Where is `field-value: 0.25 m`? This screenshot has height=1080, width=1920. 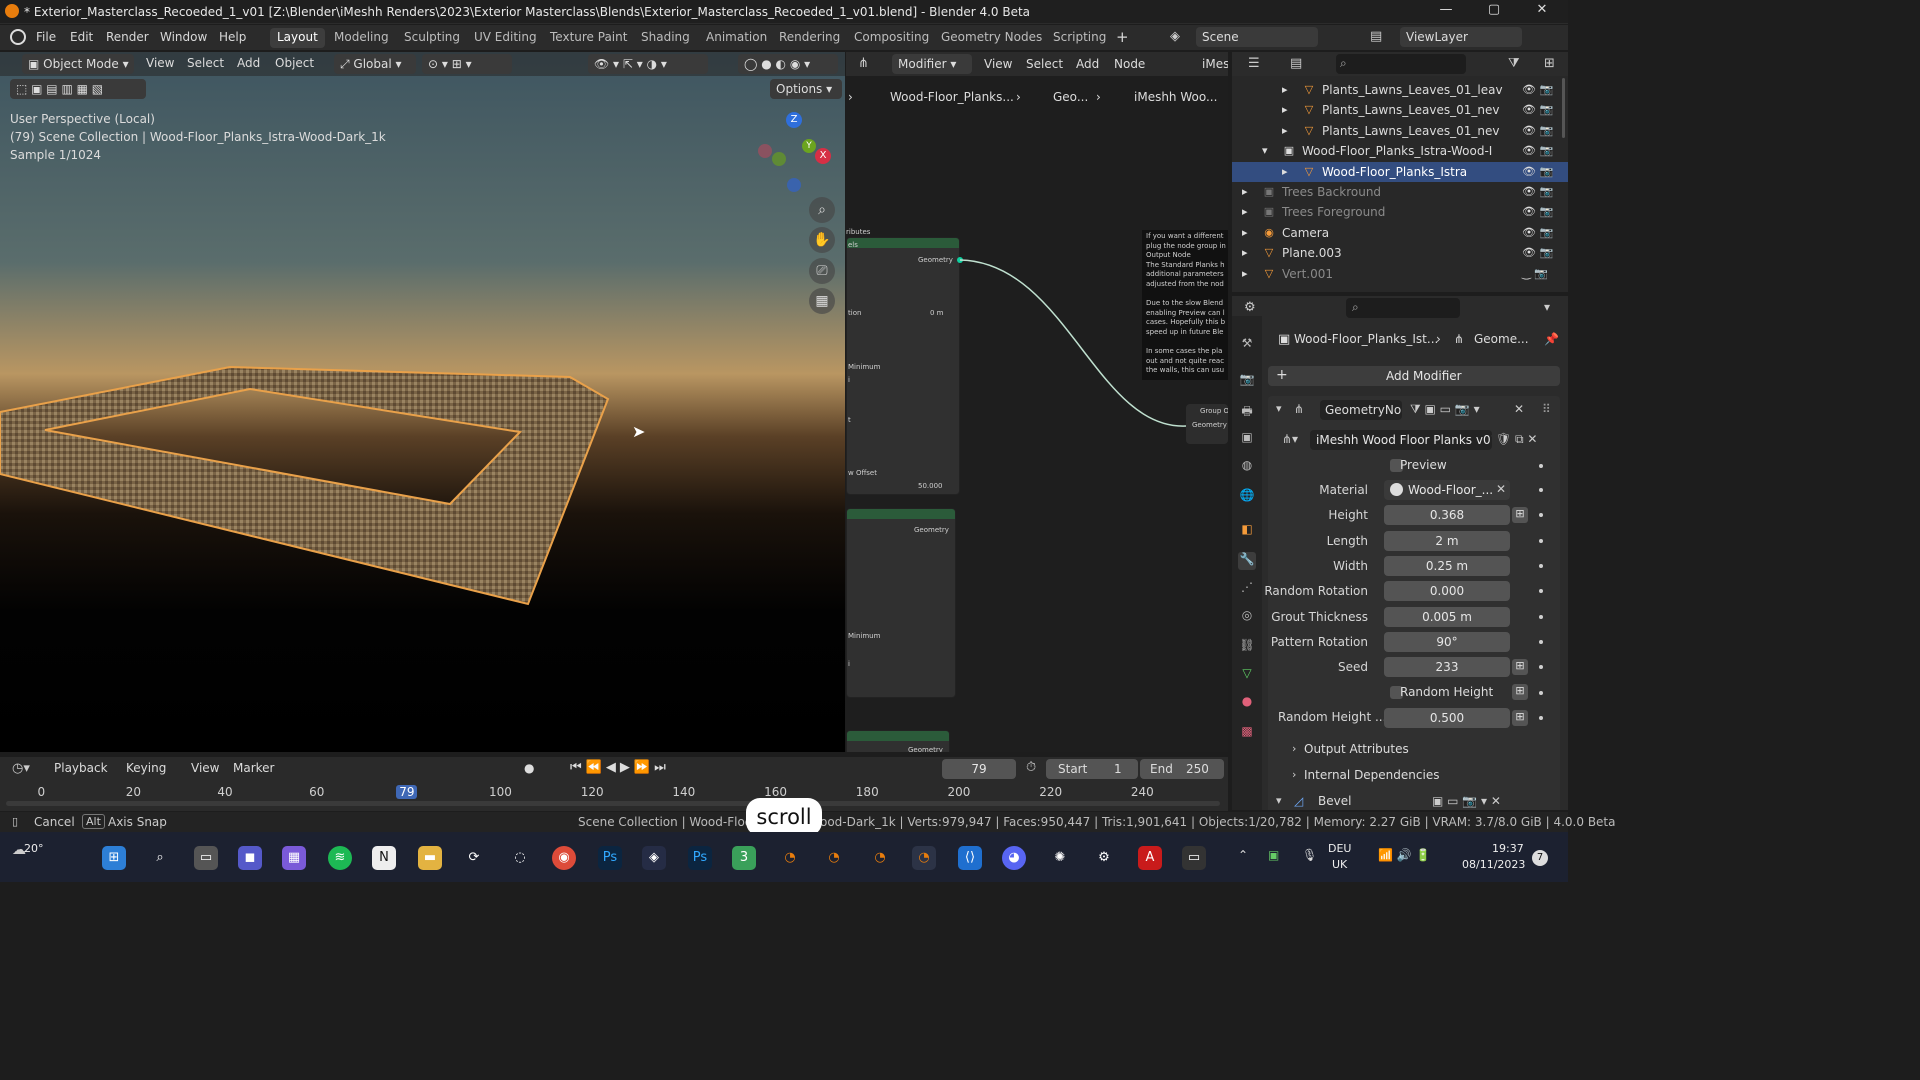
field-value: 0.25 m is located at coordinates (1447, 565).